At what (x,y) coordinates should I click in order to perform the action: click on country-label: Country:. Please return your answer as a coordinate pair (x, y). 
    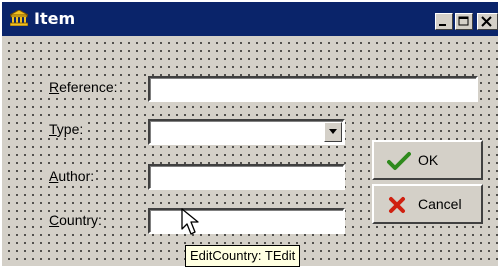
    Looking at the image, I should click on (75, 220).